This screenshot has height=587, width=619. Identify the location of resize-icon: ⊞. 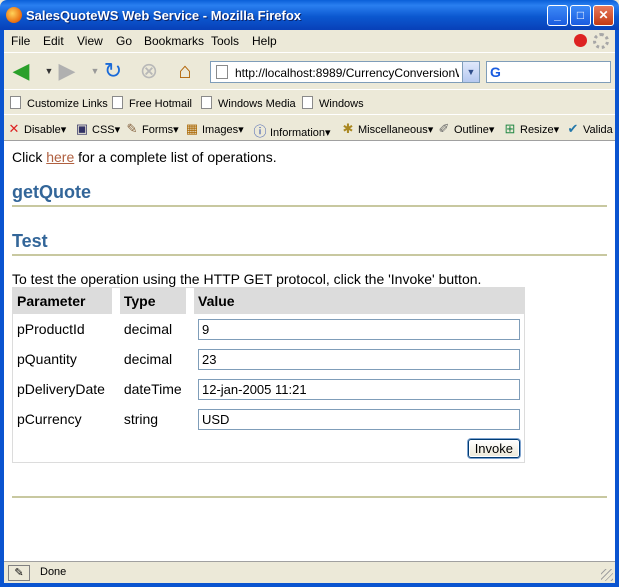
(510, 128).